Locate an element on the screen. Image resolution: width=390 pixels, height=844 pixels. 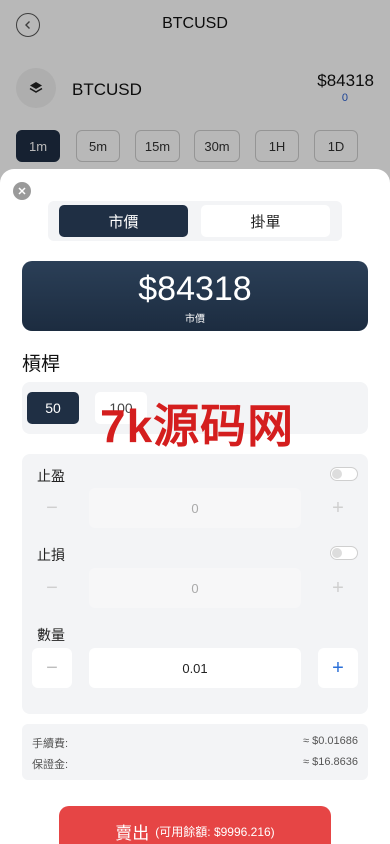
stop-loss-minus-button: − is located at coordinates (52, 588).